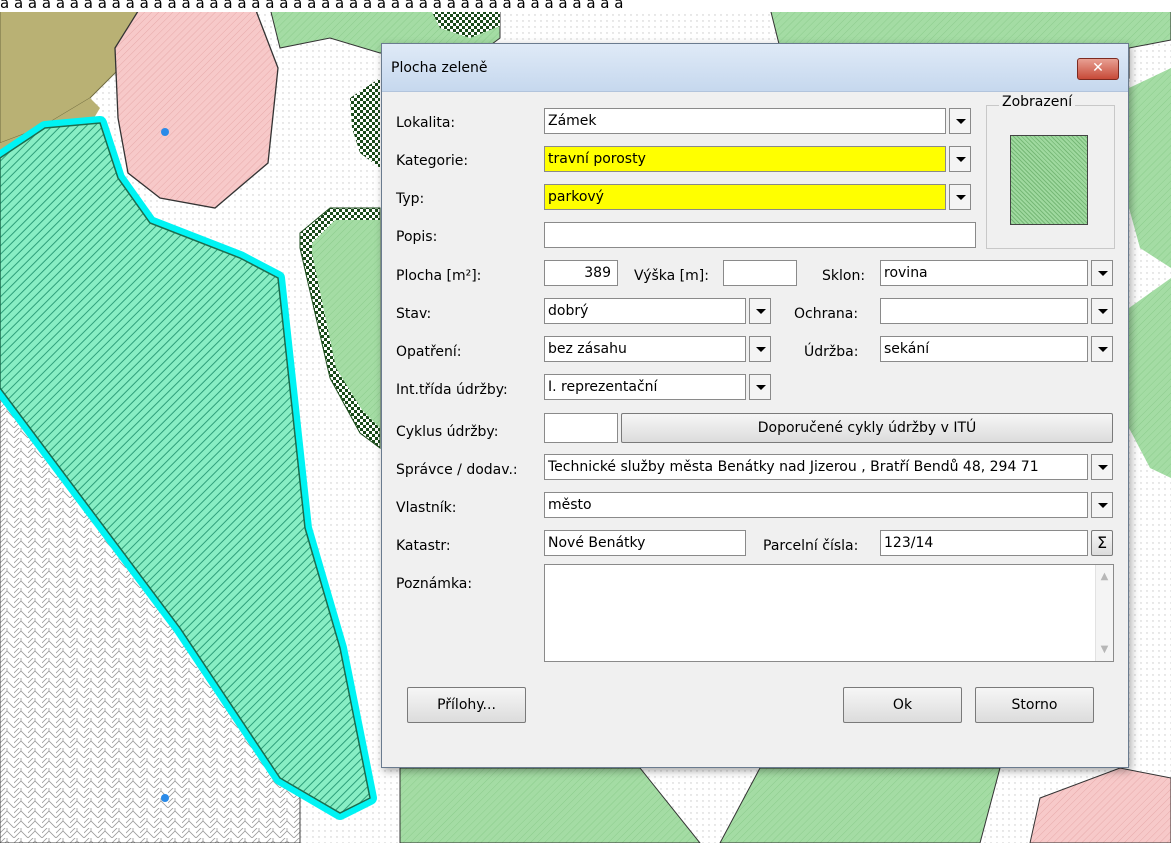 This screenshot has height=843, width=1171. Describe the element at coordinates (434, 584) in the screenshot. I see `poznamka-label: Poznámka:` at that location.